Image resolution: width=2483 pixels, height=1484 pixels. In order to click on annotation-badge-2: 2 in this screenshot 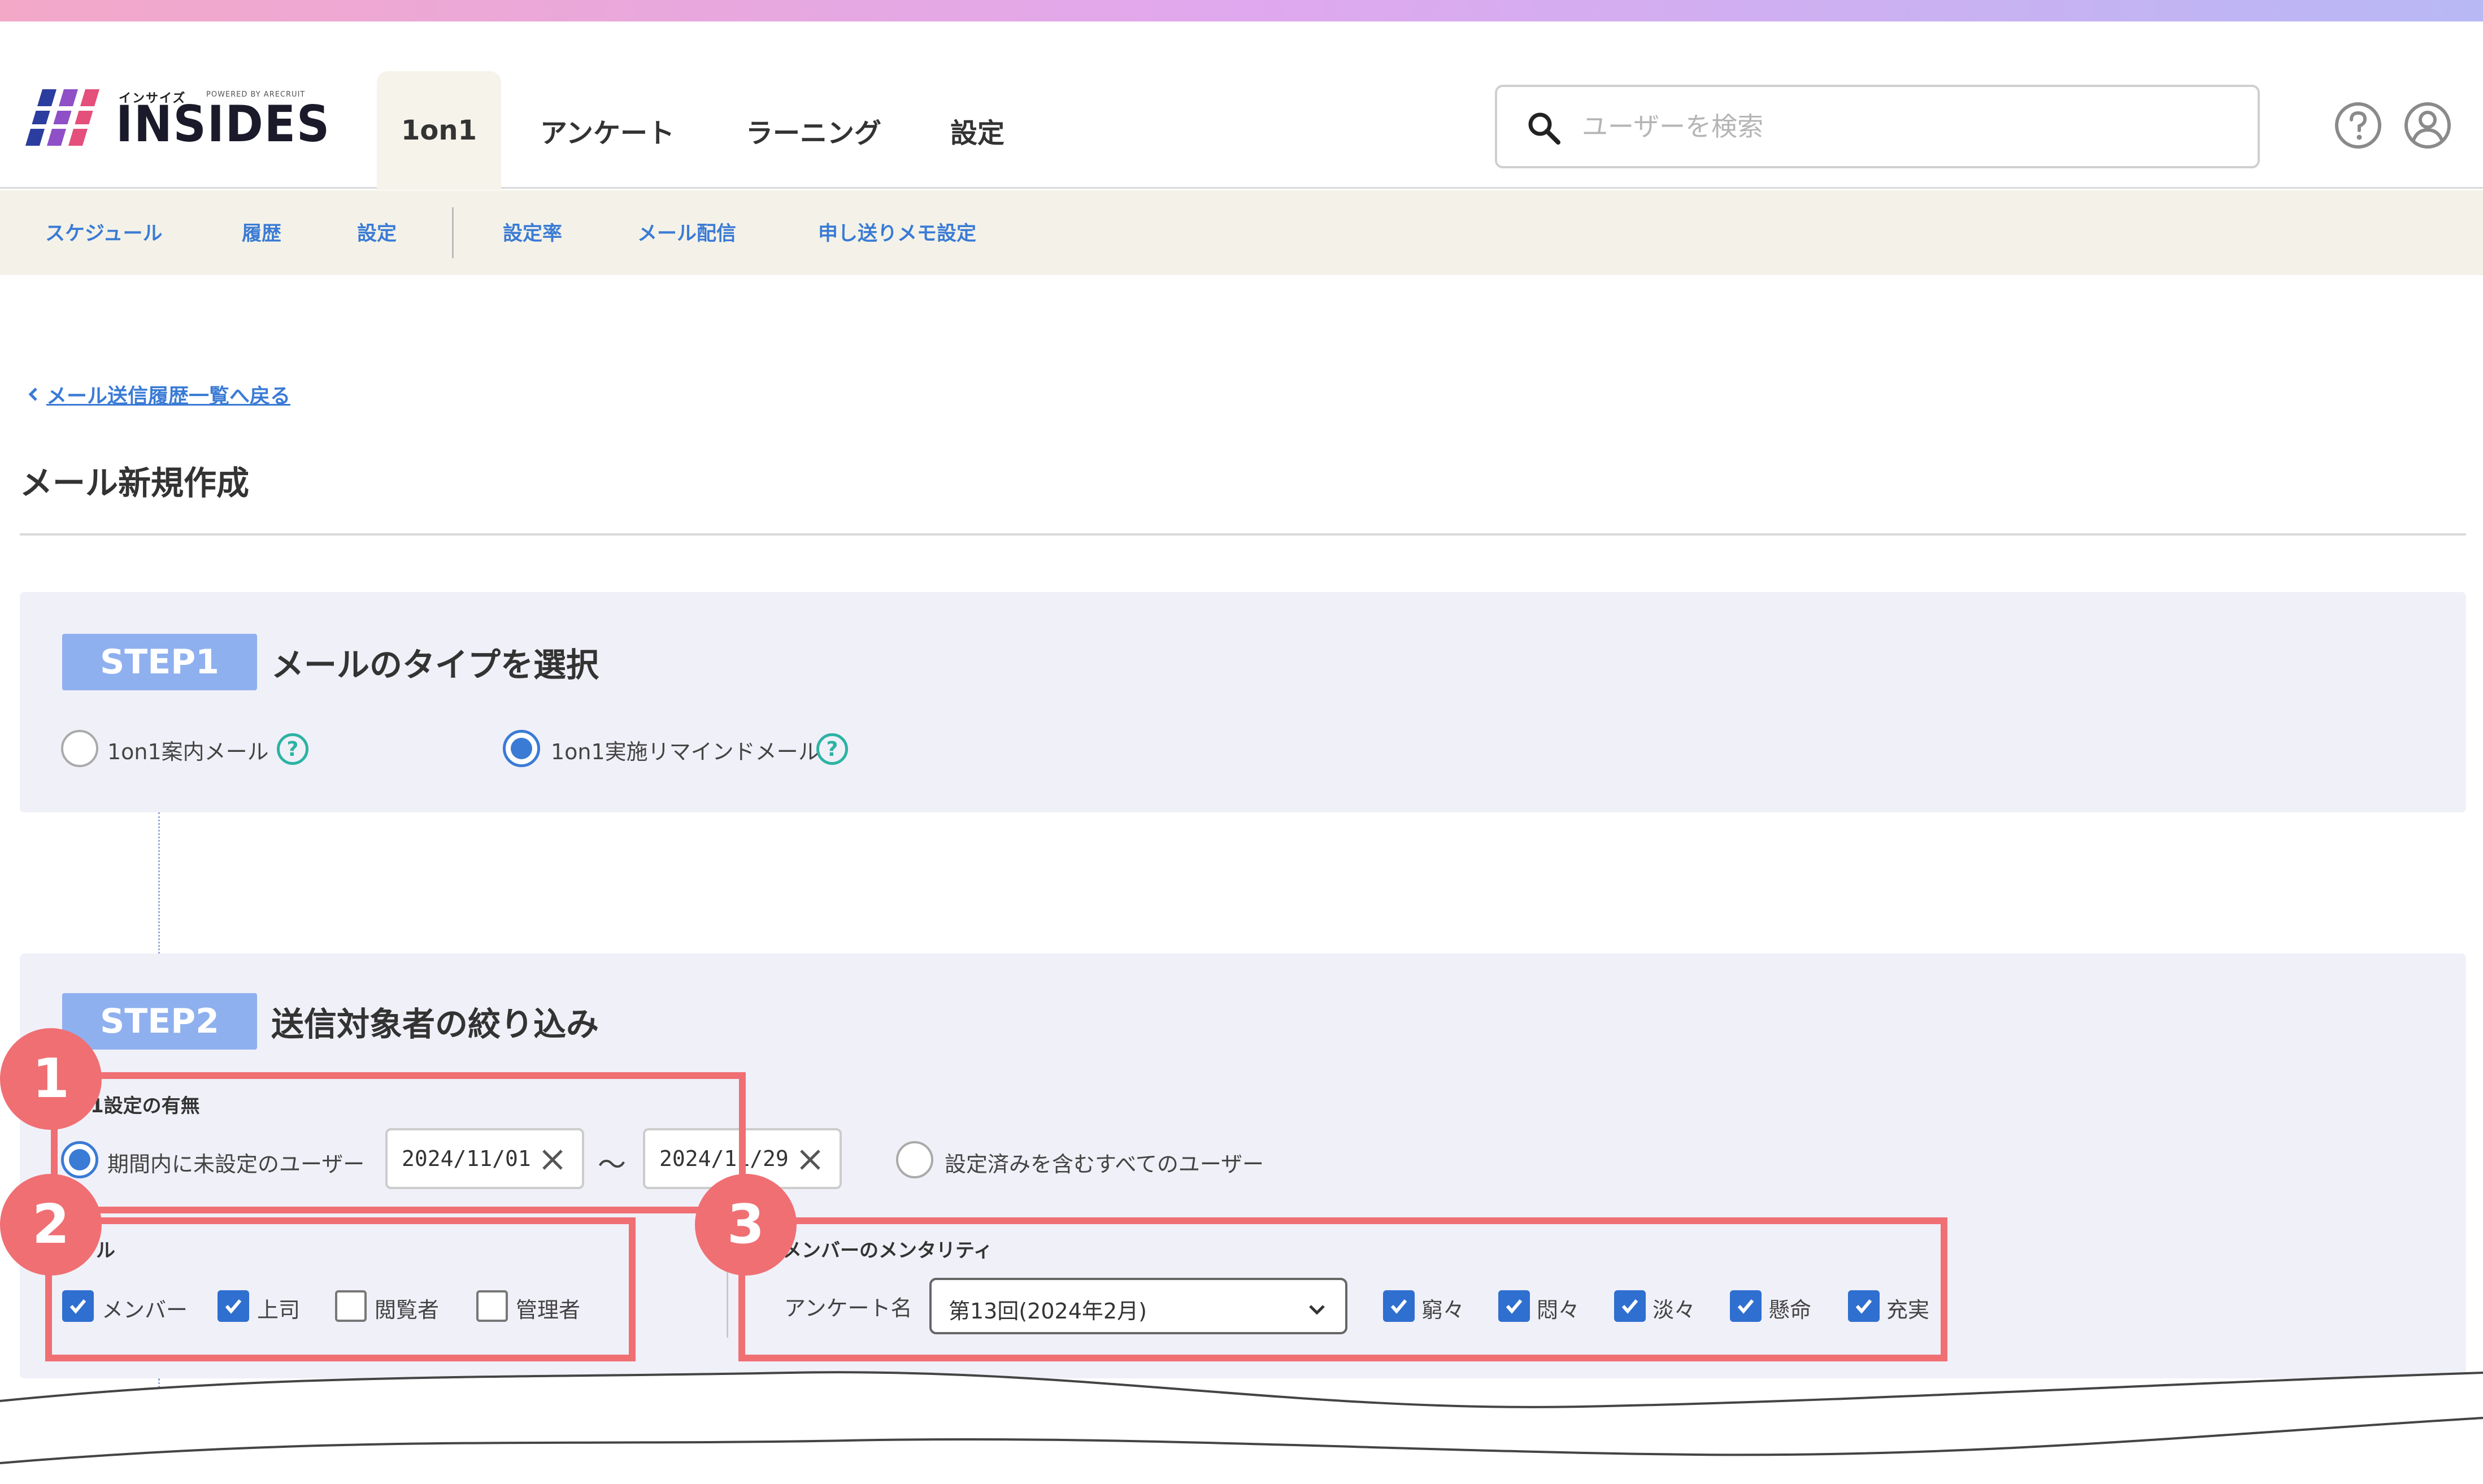, I will do `click(51, 1225)`.